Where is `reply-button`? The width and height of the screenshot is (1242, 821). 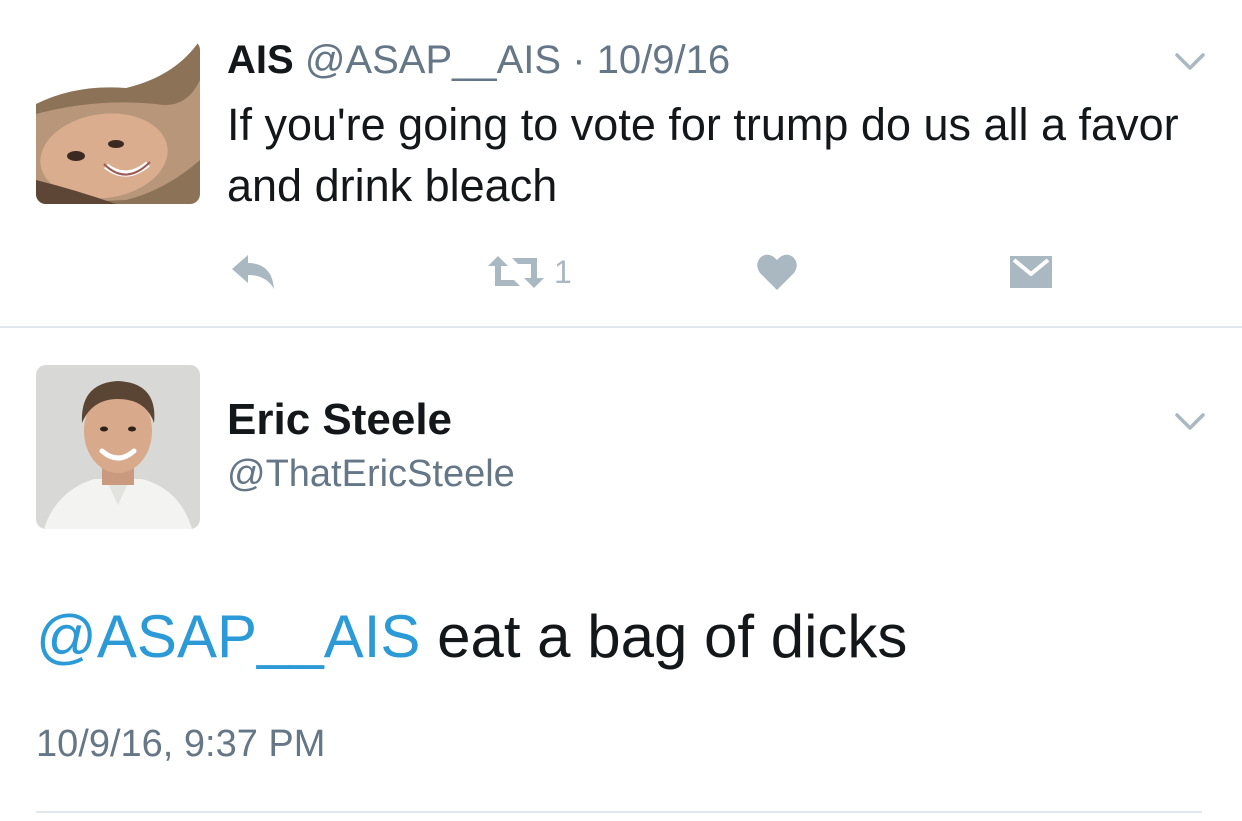 reply-button is located at coordinates (253, 272).